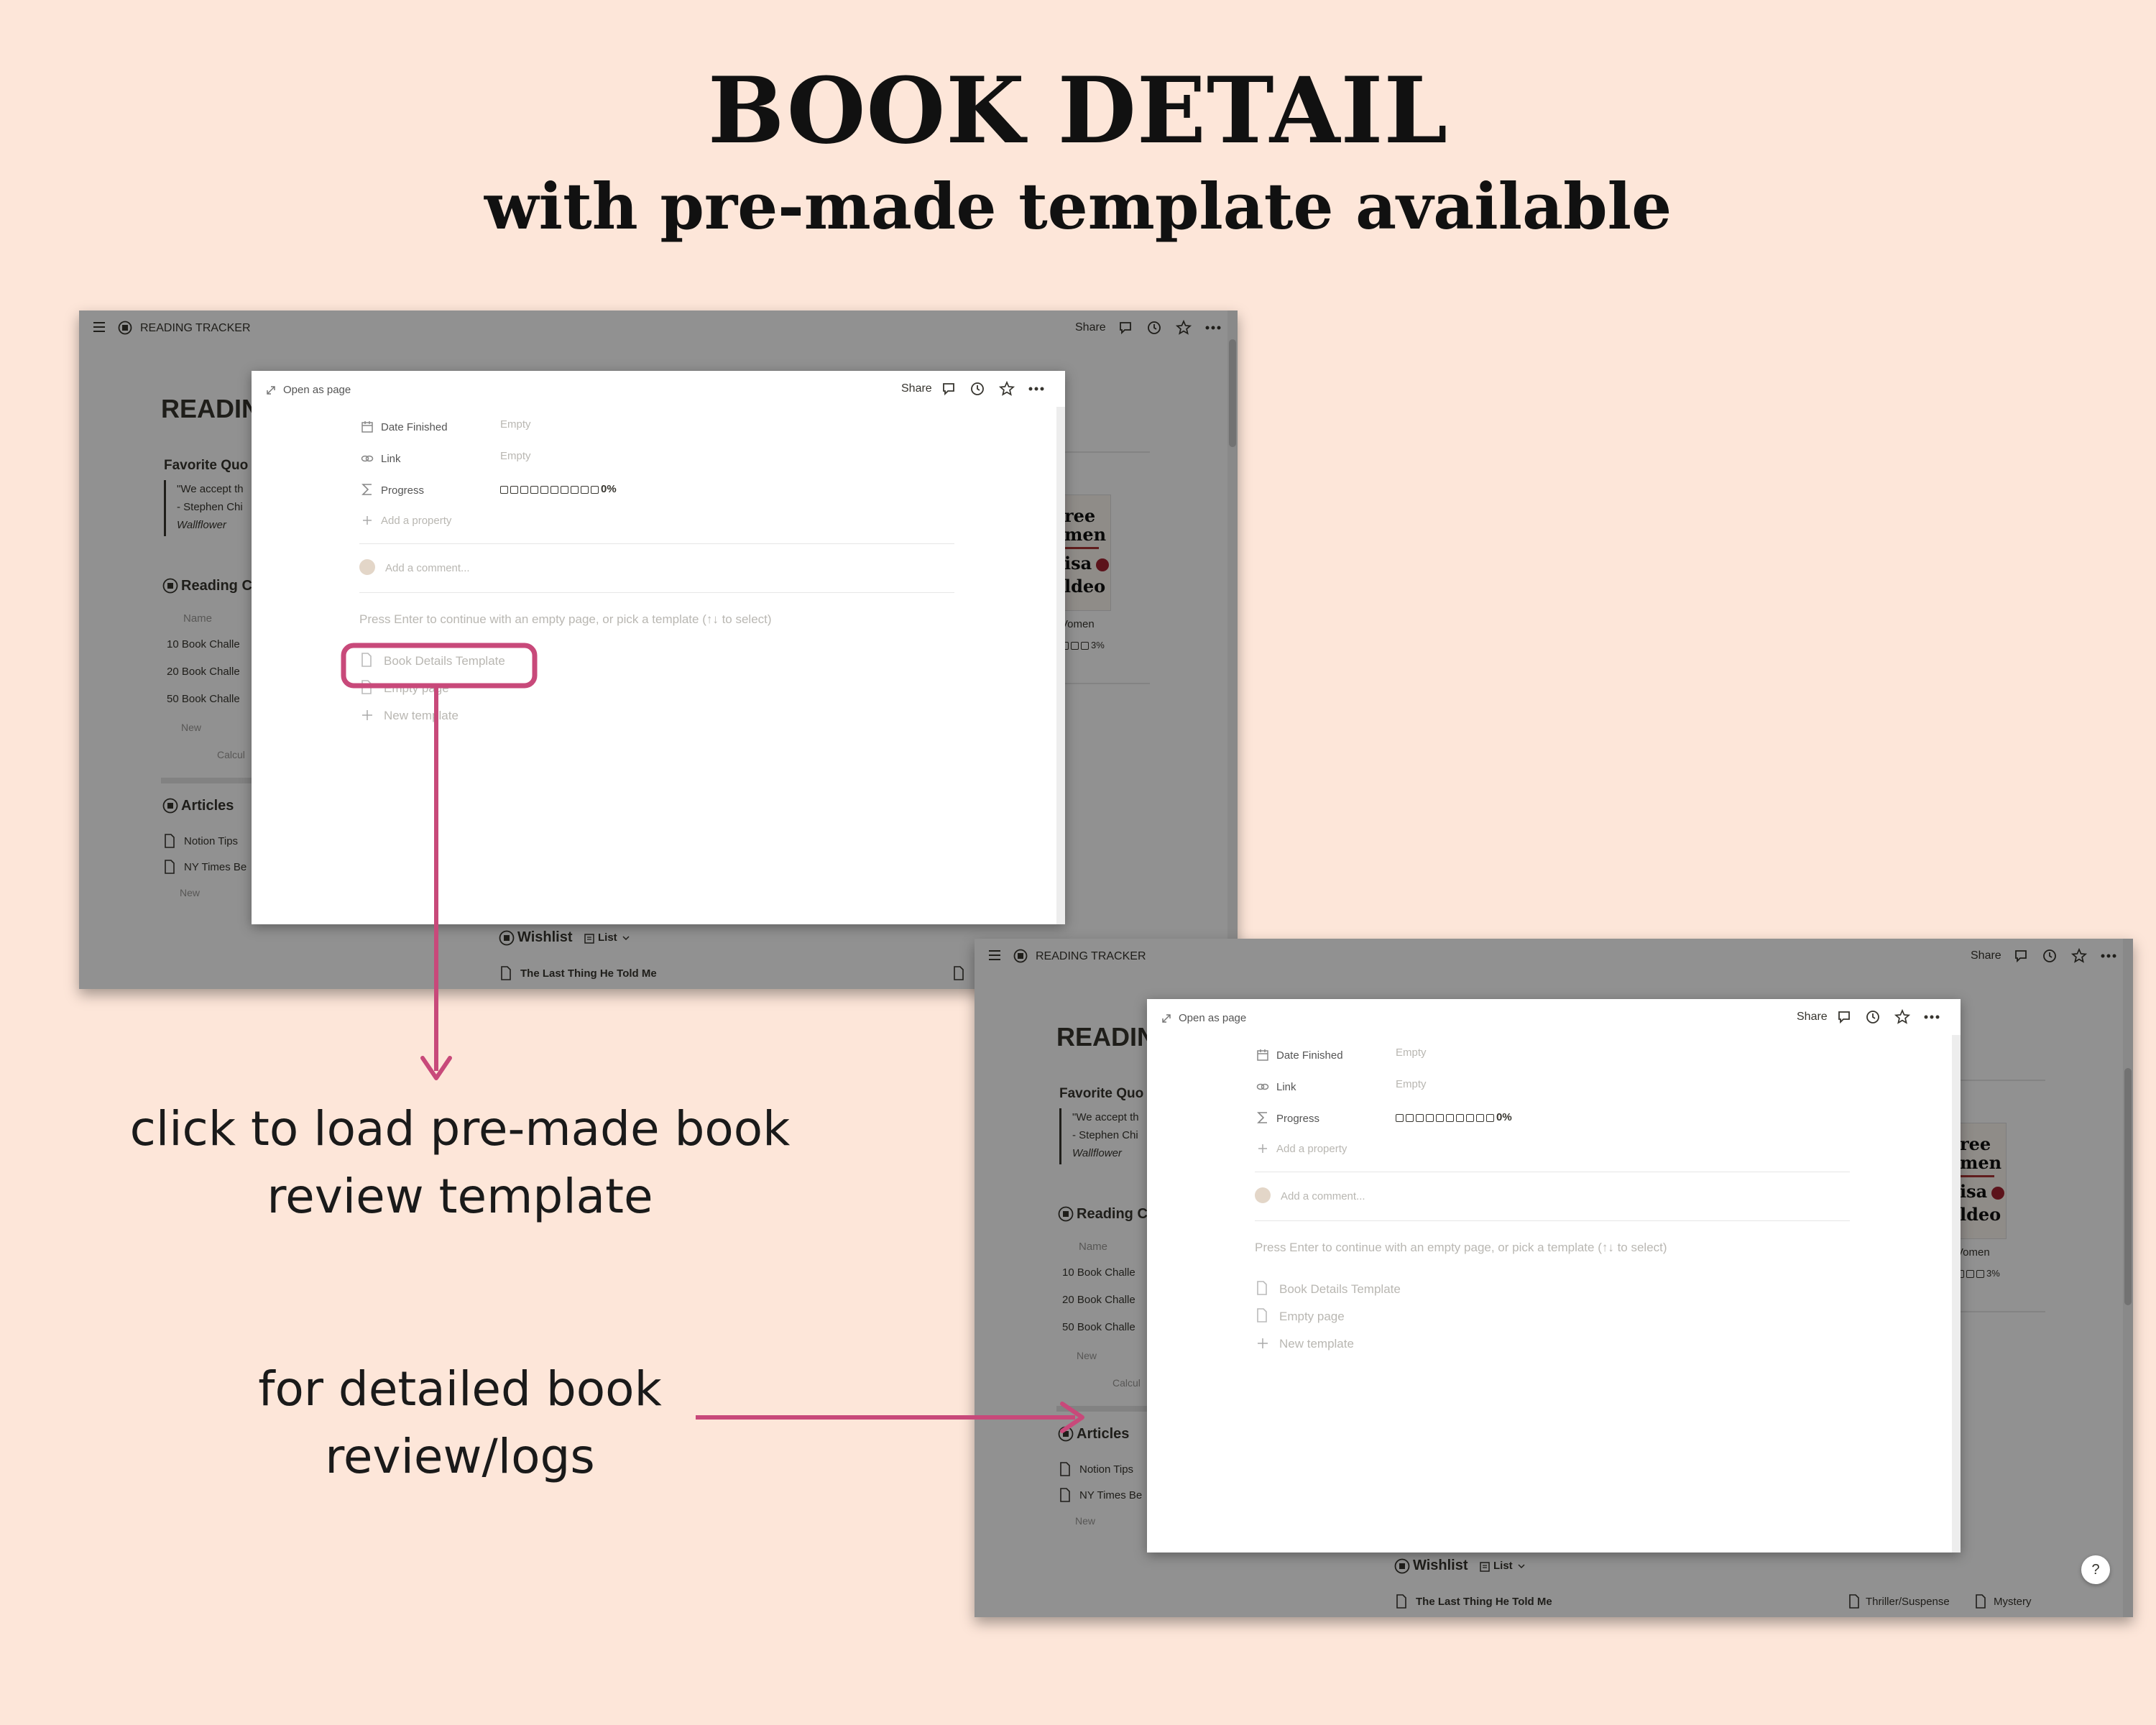 The width and height of the screenshot is (2156, 1725). I want to click on caption-line: for detailed book, so click(460, 1389).